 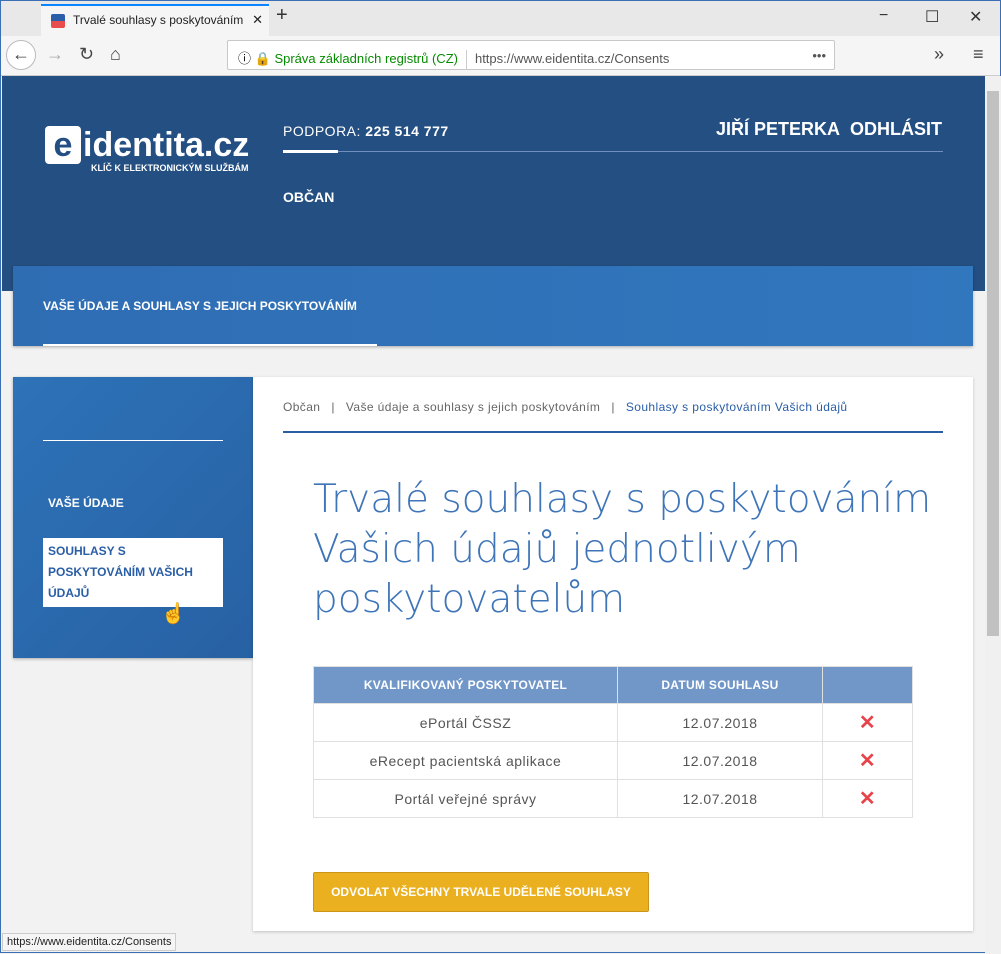 I want to click on user-name: JIŘÍ PETERKA, so click(x=778, y=129).